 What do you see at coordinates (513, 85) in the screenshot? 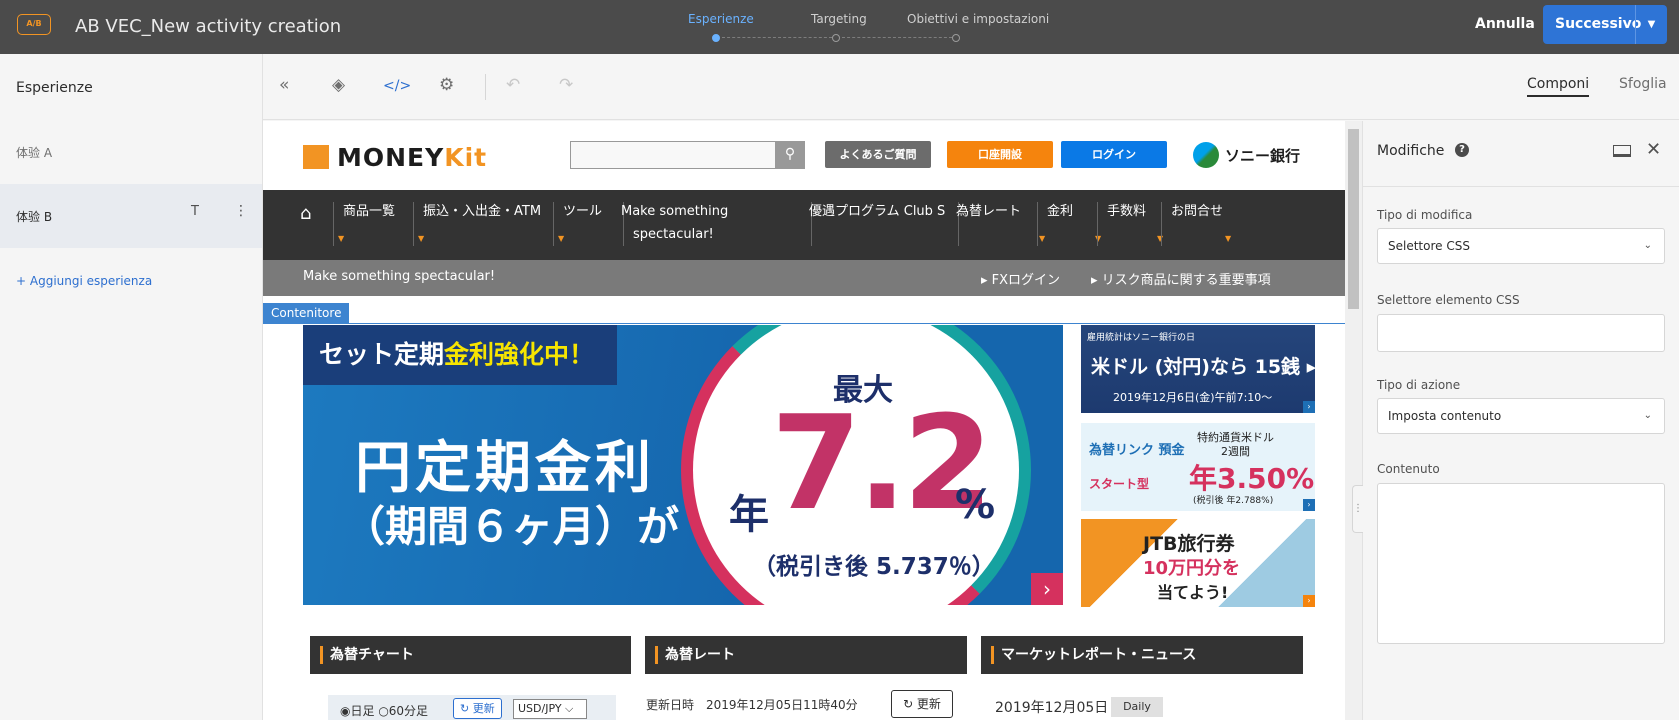
I see `undo-icon: ↶` at bounding box center [513, 85].